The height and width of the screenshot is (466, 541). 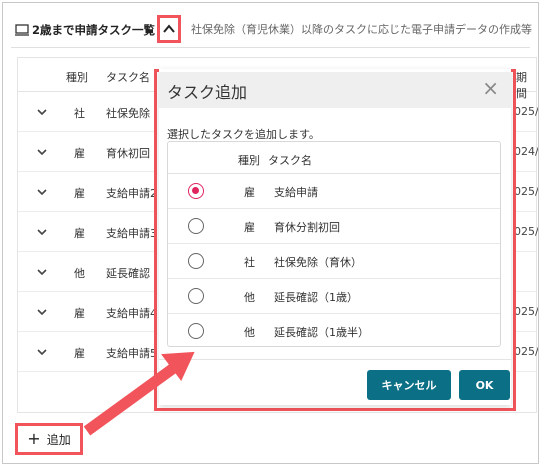 I want to click on option-task-name: 社保免除（育休）, so click(x=318, y=262).